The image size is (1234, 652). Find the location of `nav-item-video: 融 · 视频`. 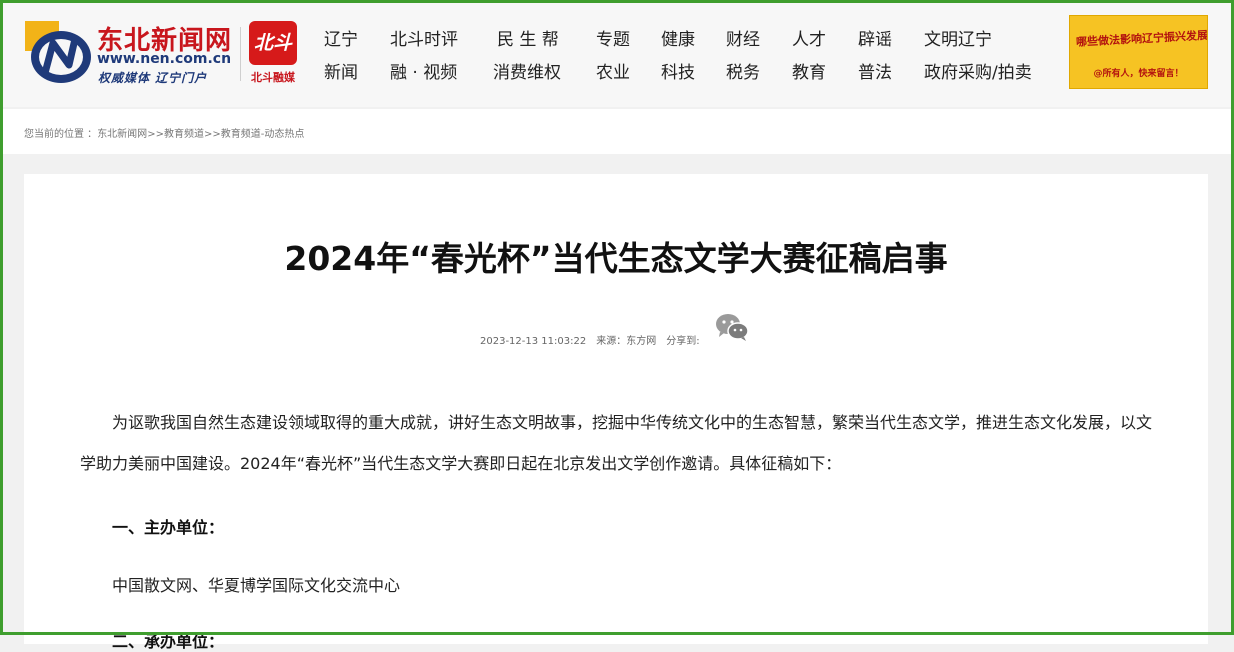

nav-item-video: 融 · 视频 is located at coordinates (423, 70).